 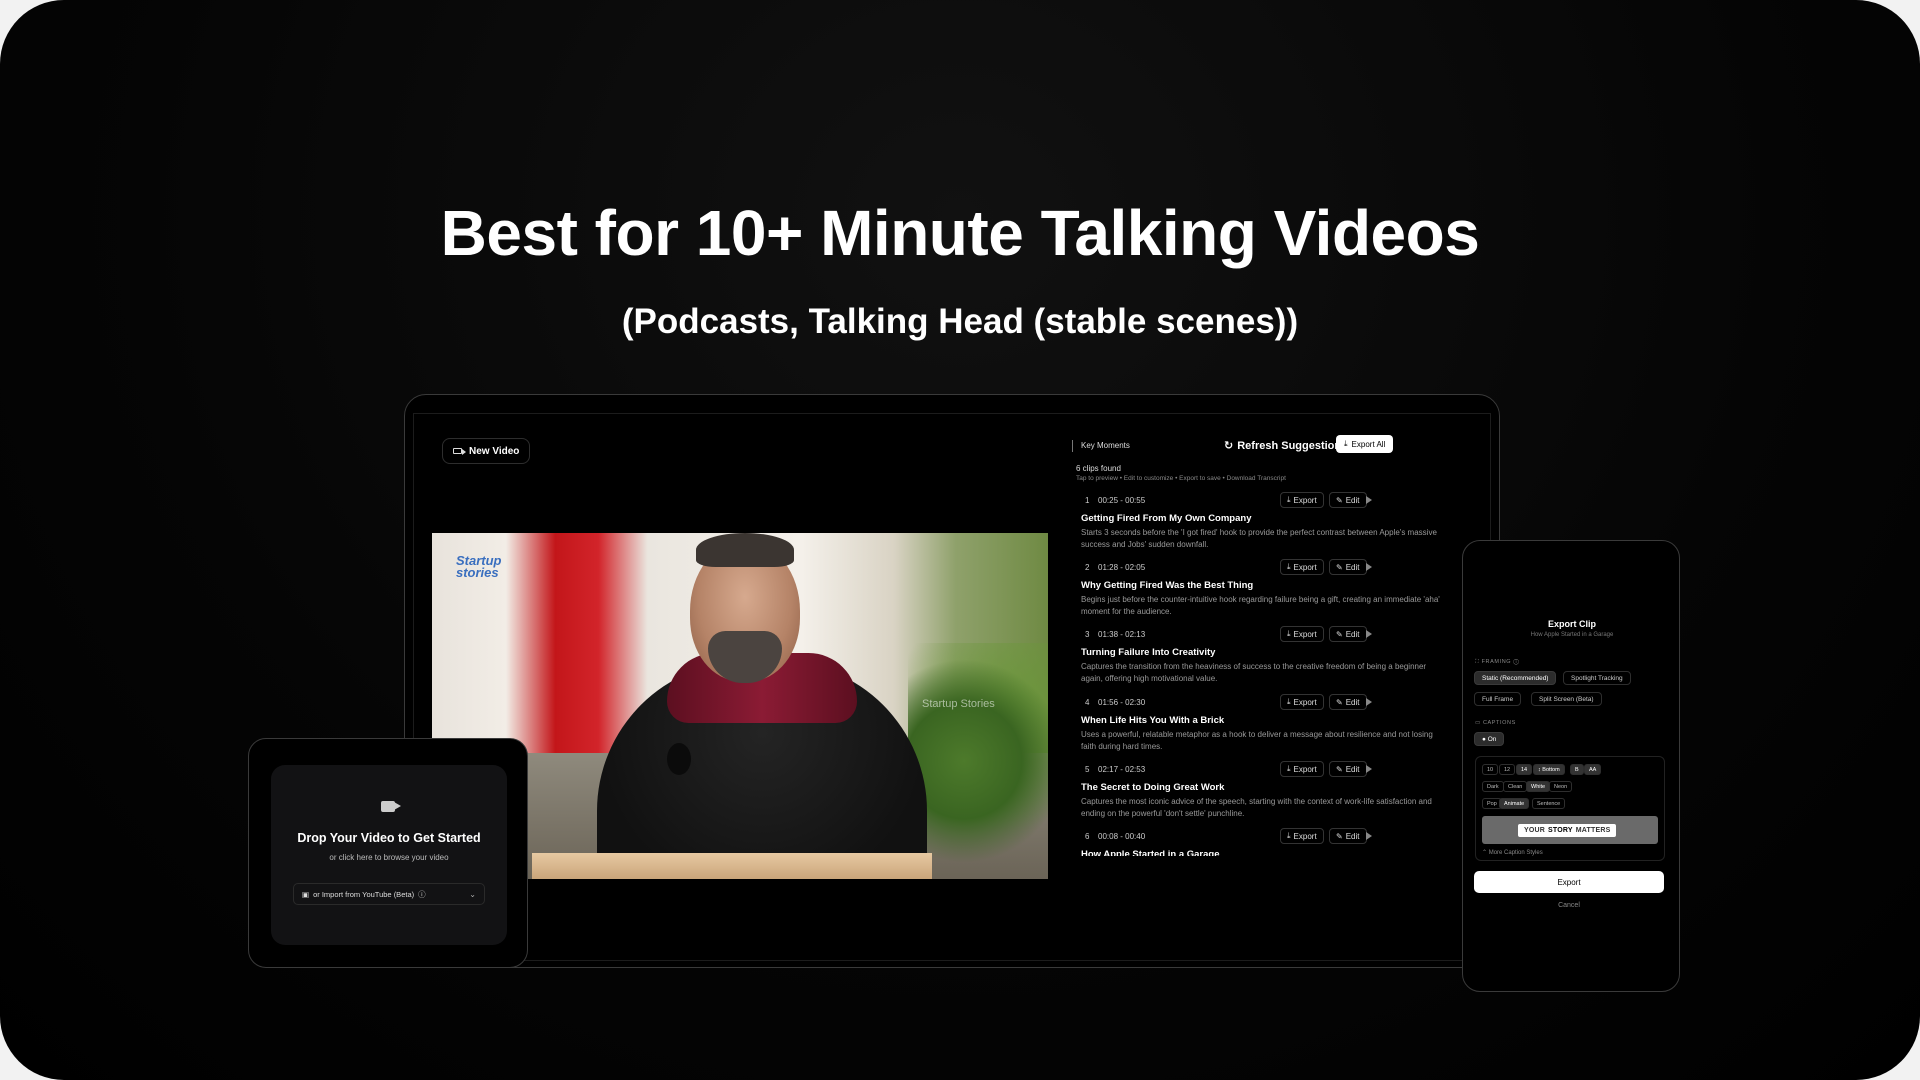 What do you see at coordinates (1593, 769) in the screenshot?
I see `case-toggle: AA` at bounding box center [1593, 769].